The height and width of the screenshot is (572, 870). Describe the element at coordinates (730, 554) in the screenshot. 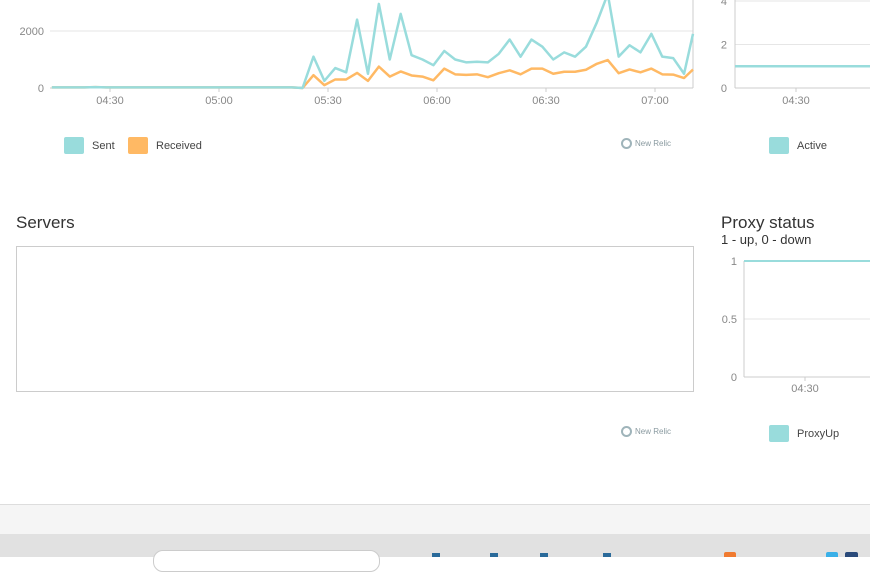

I see `rss-icon` at that location.